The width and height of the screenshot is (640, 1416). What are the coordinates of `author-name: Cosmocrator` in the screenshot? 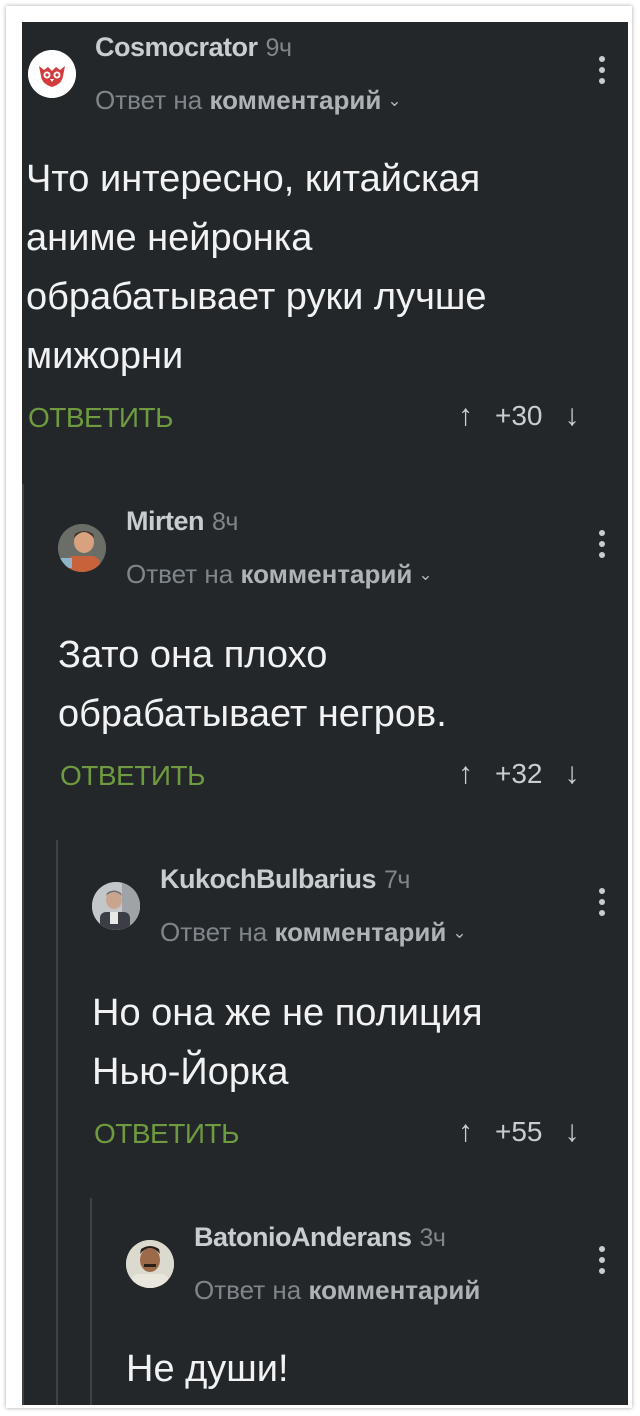 It's located at (176, 47).